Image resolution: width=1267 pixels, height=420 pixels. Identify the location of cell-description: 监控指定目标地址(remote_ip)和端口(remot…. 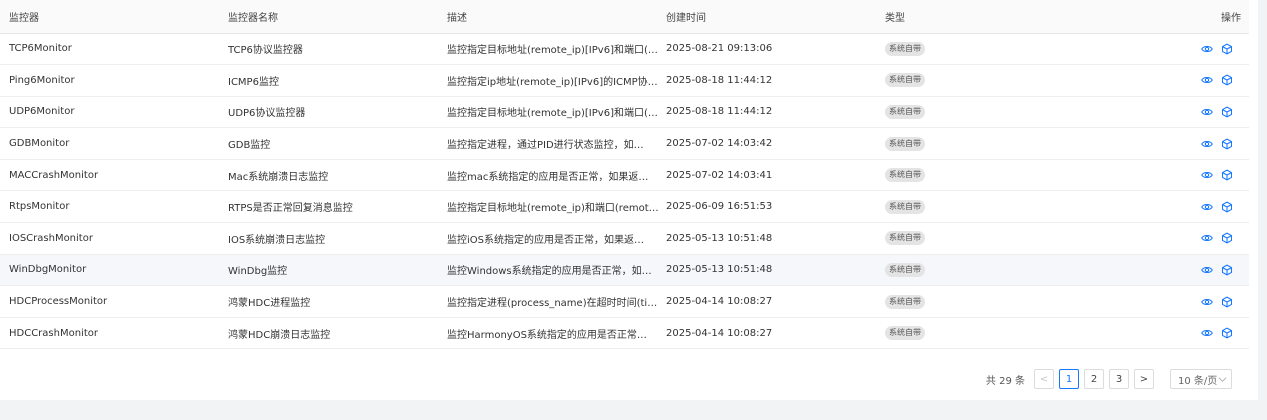
(556, 207).